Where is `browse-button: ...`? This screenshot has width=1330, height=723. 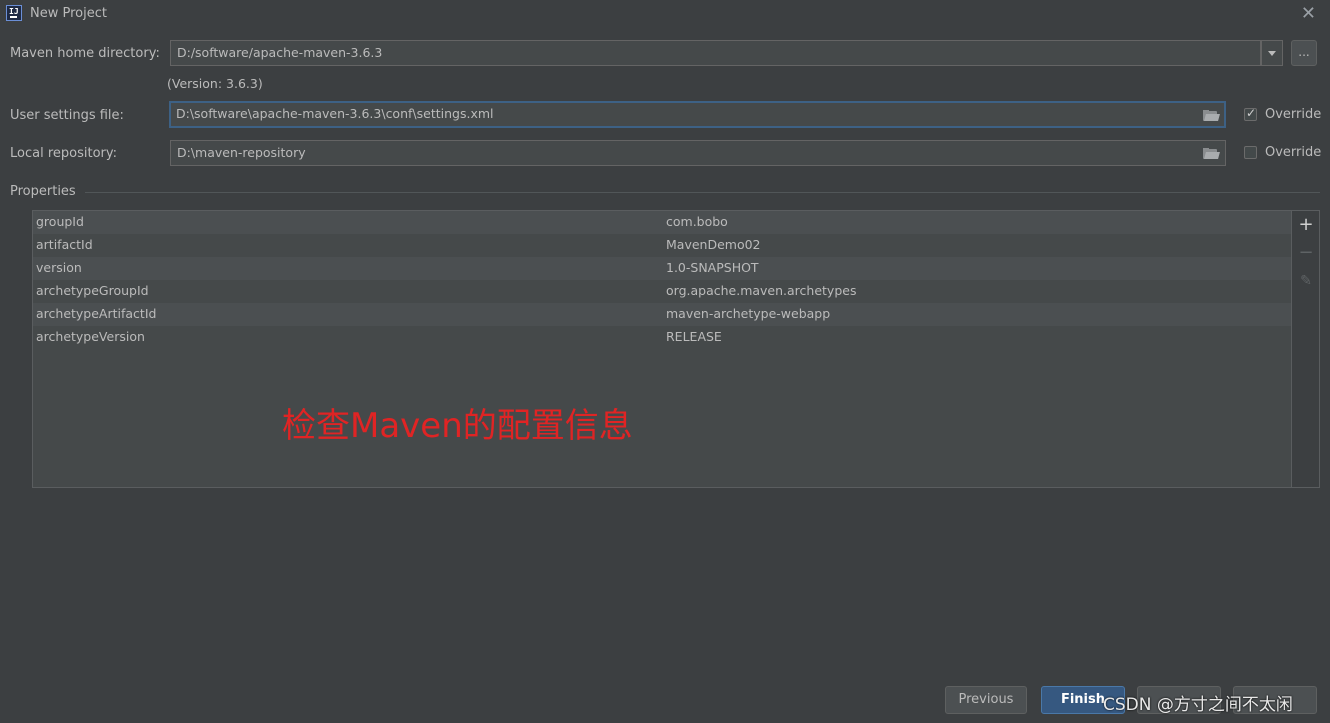
browse-button: ... is located at coordinates (1304, 53).